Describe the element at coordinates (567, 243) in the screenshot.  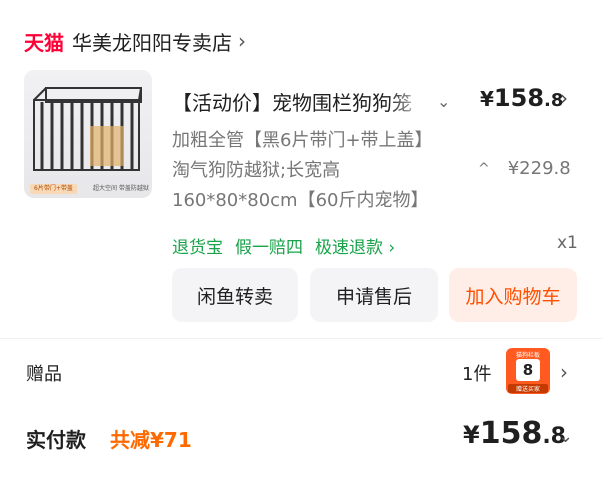
I see `quantity: x1` at that location.